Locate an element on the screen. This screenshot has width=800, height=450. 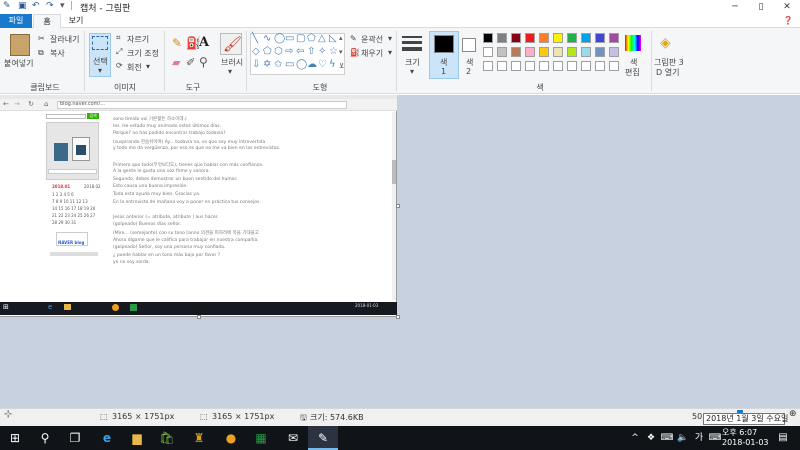
pencil-icon: ✎ is located at coordinates (177, 43).